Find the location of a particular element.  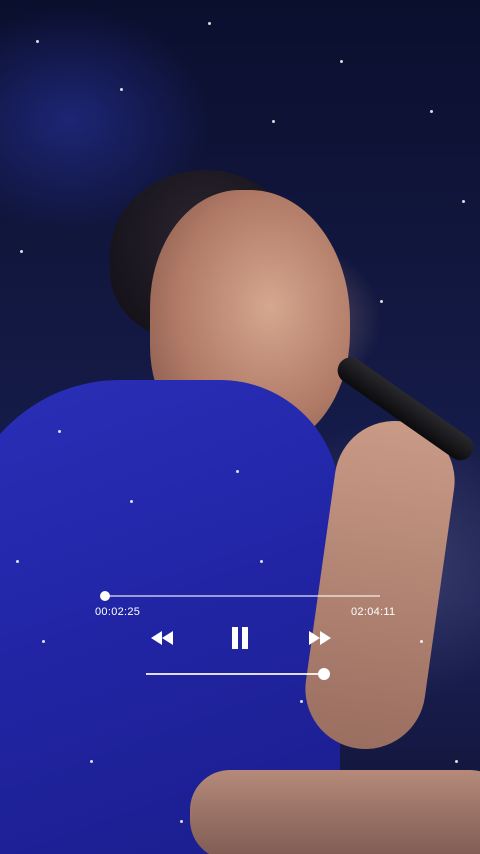

fast-forward-icon is located at coordinates (320, 638).